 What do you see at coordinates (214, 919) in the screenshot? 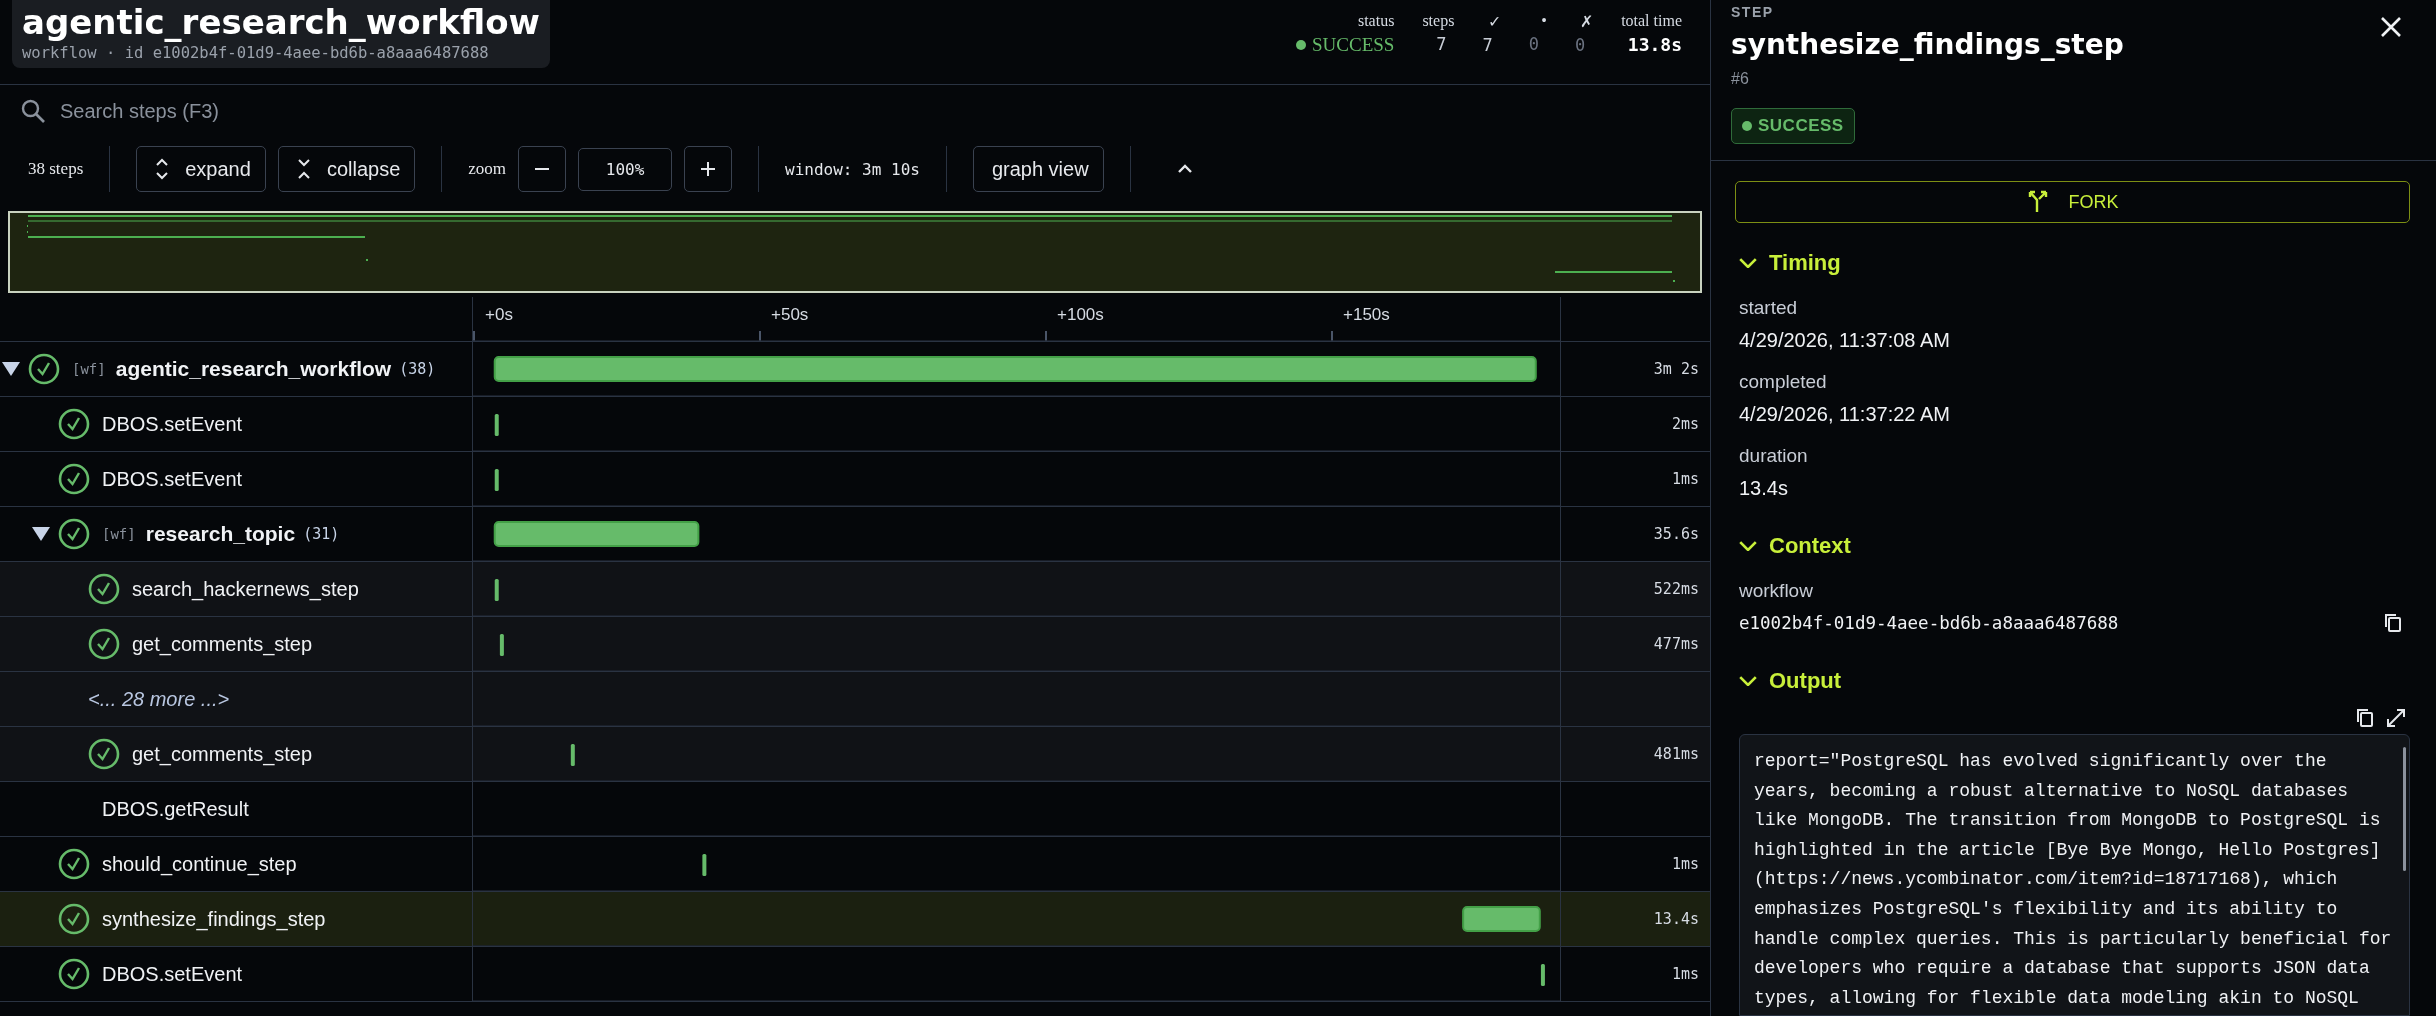
I see `row-name: synthesize_findings_step` at bounding box center [214, 919].